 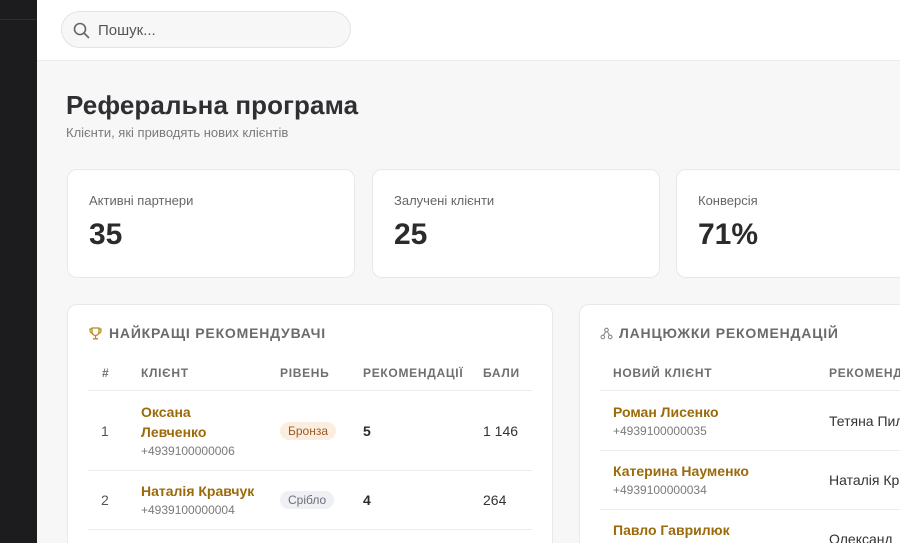 What do you see at coordinates (211, 223) in the screenshot?
I see `stat-card-active-partners: Активні партнери 35` at bounding box center [211, 223].